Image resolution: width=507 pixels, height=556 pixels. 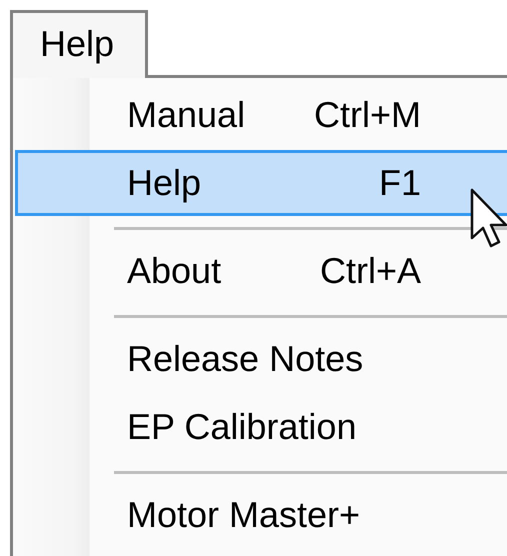 I want to click on mouse-pointer-icon, so click(x=488, y=218).